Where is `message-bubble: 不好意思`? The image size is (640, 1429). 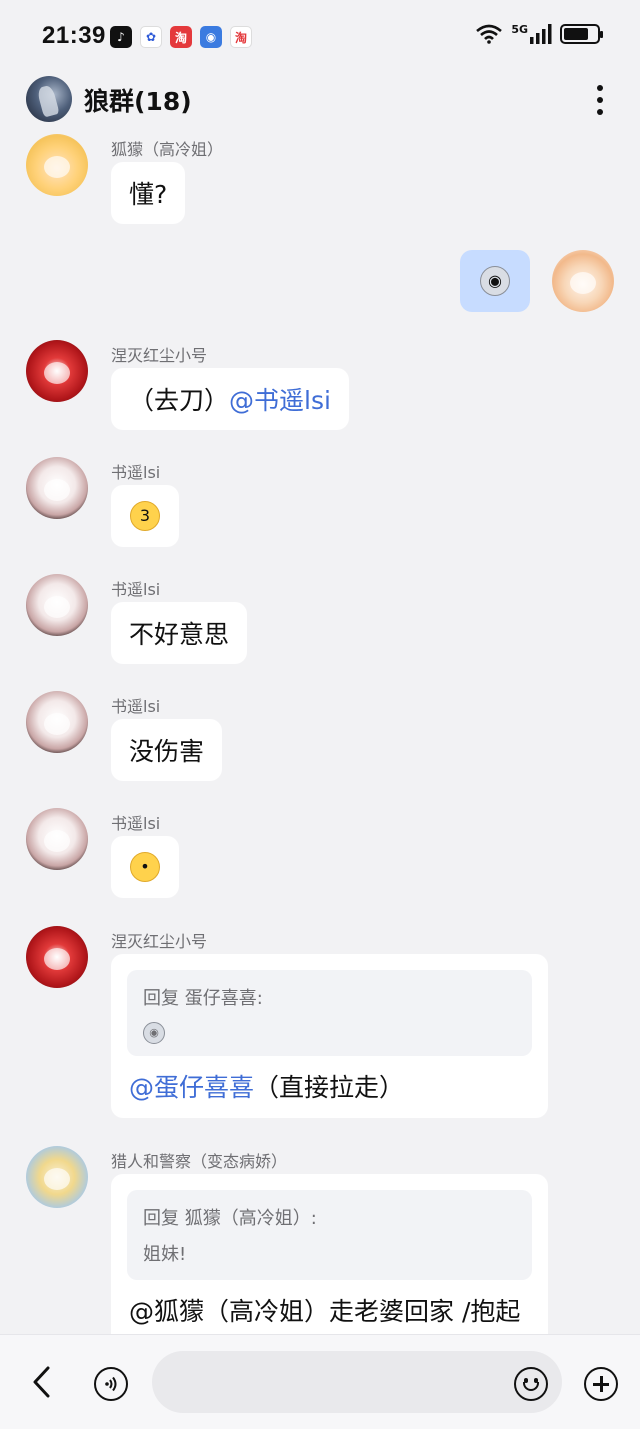 message-bubble: 不好意思 is located at coordinates (179, 633).